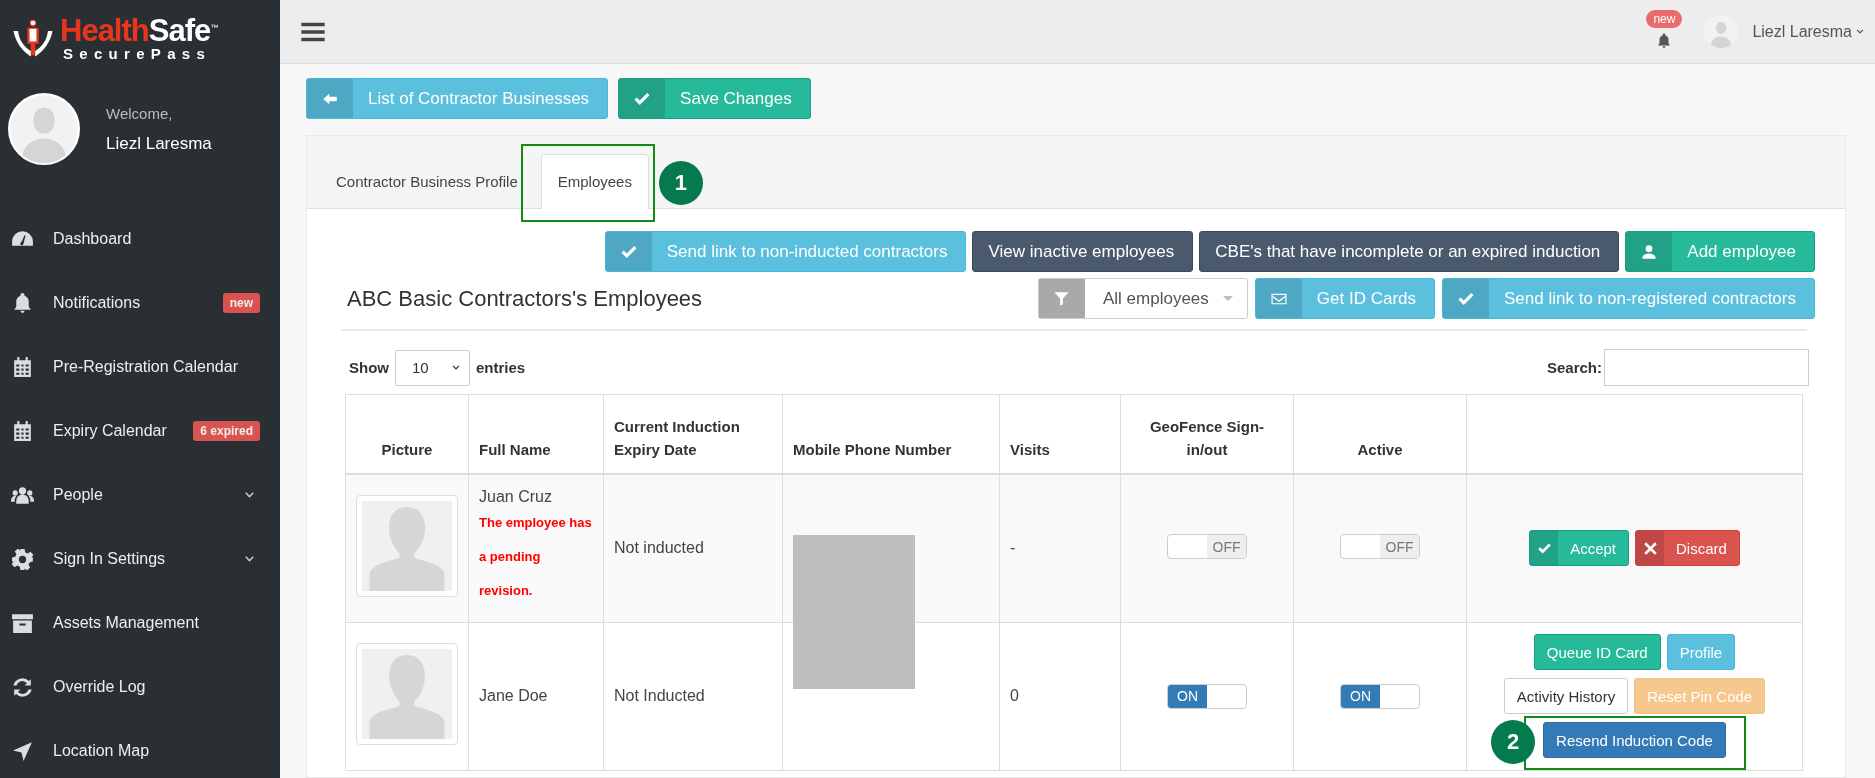  I want to click on sidebar-item: Pre-Registration Calendar, so click(140, 367).